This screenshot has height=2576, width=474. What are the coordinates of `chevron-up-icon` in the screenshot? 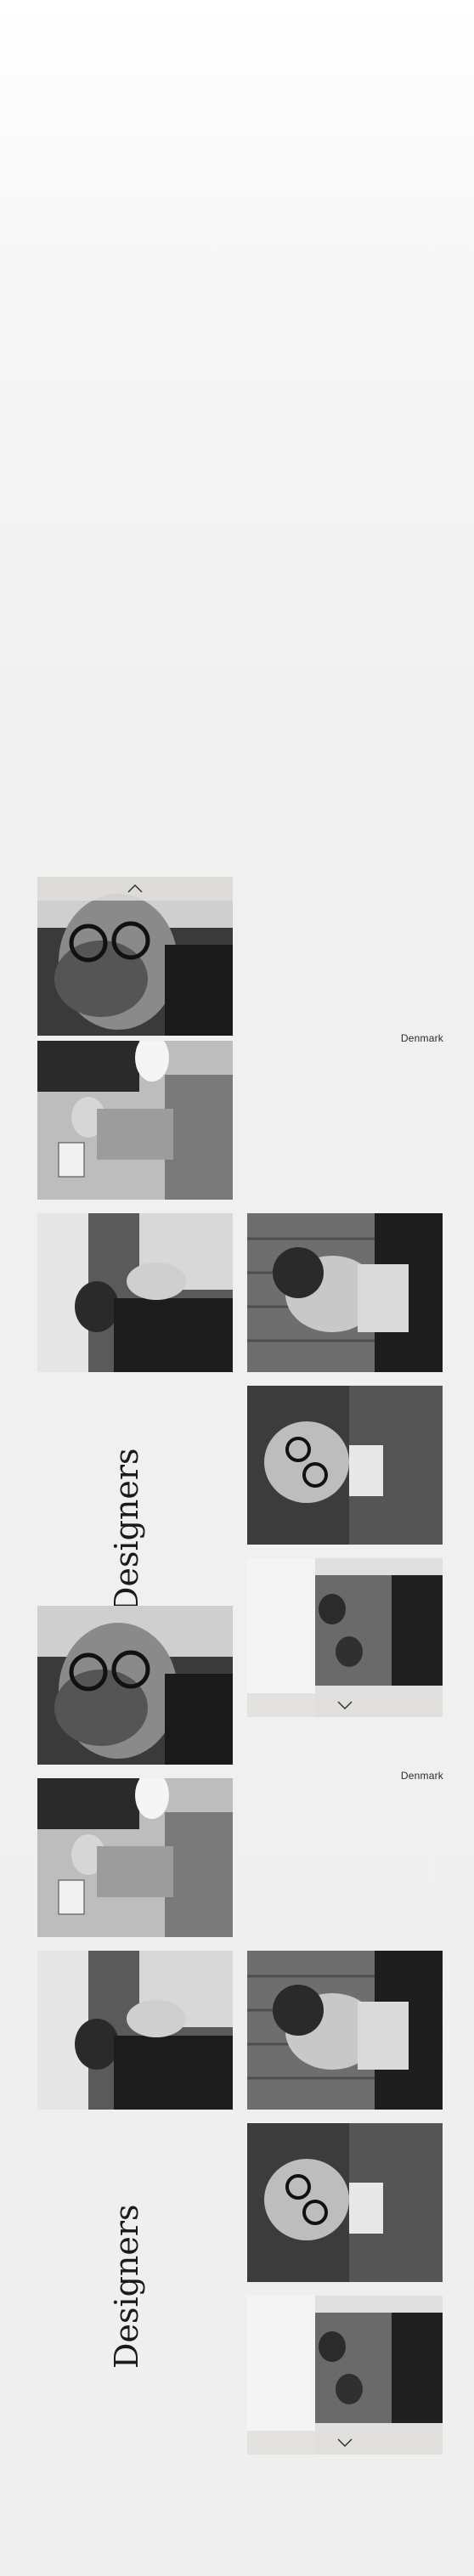 It's located at (135, 888).